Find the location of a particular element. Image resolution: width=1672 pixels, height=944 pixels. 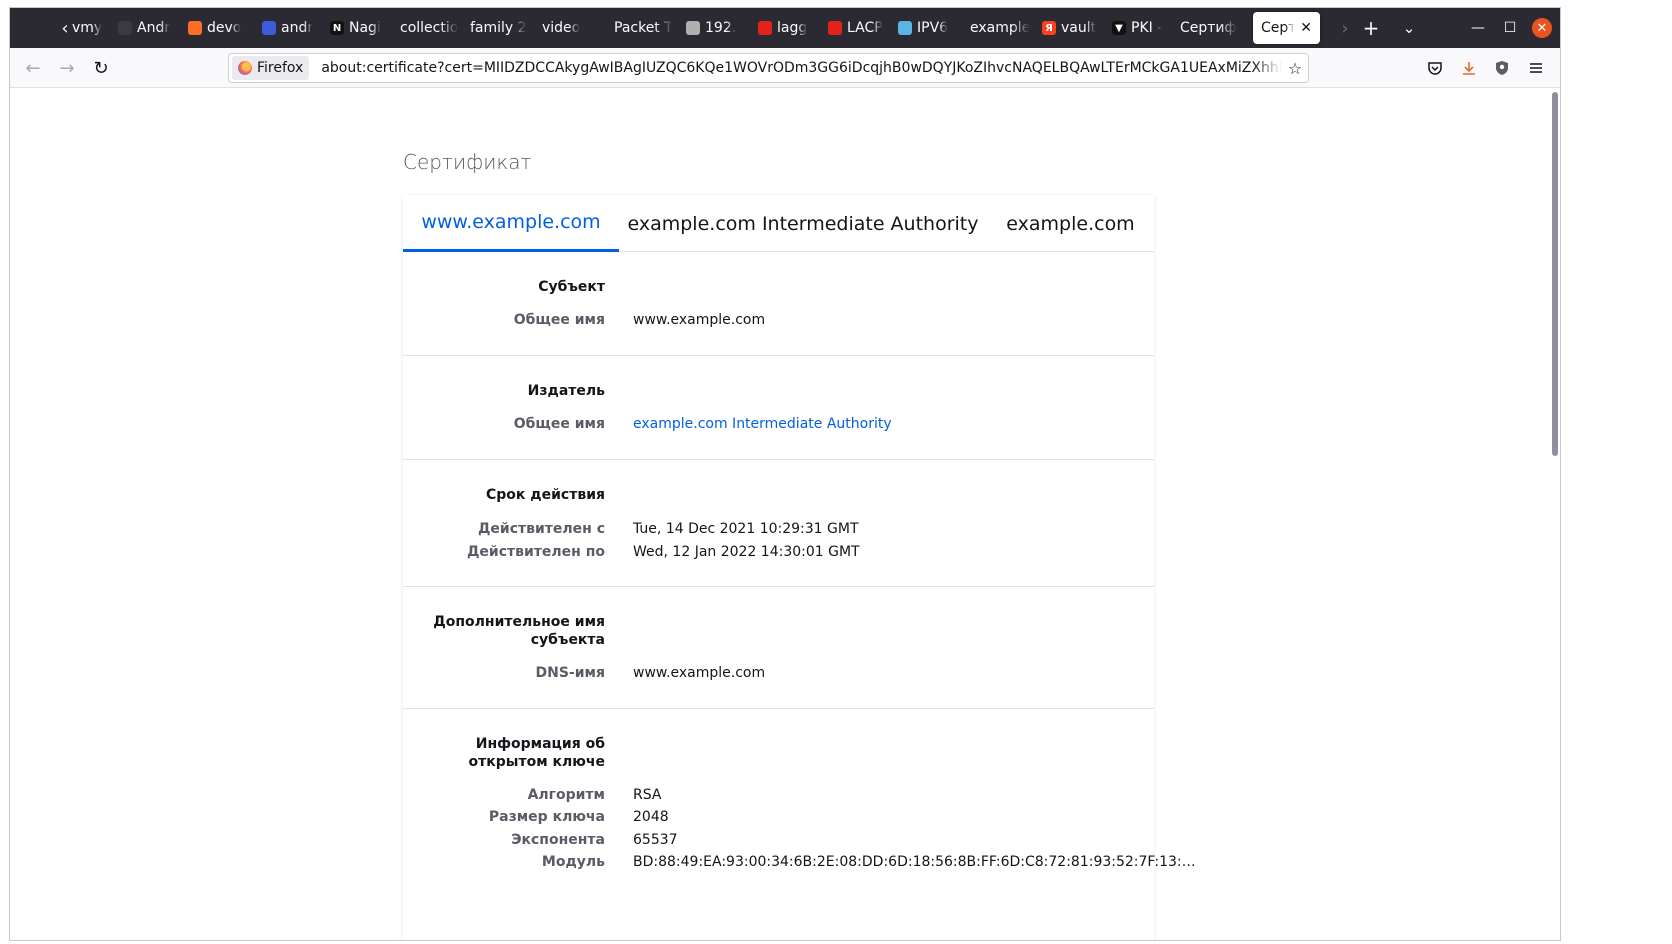

section-title-line2: субъекта is located at coordinates (567, 640).